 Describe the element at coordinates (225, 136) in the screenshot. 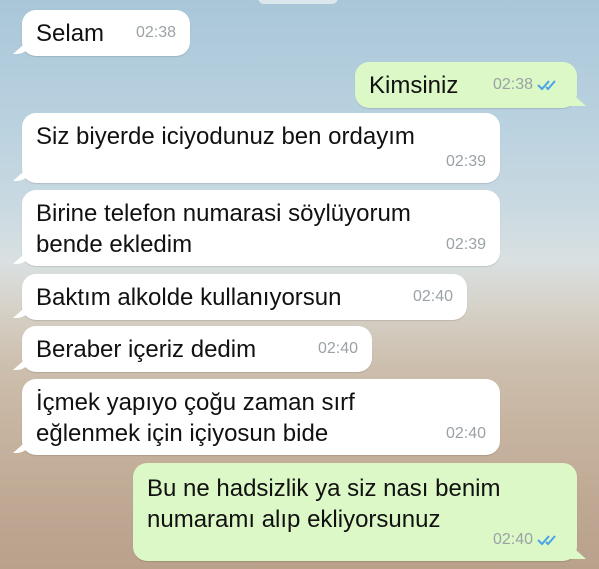

I see `message-text: Siz biyerde iciyodunuz ben ordayım` at that location.